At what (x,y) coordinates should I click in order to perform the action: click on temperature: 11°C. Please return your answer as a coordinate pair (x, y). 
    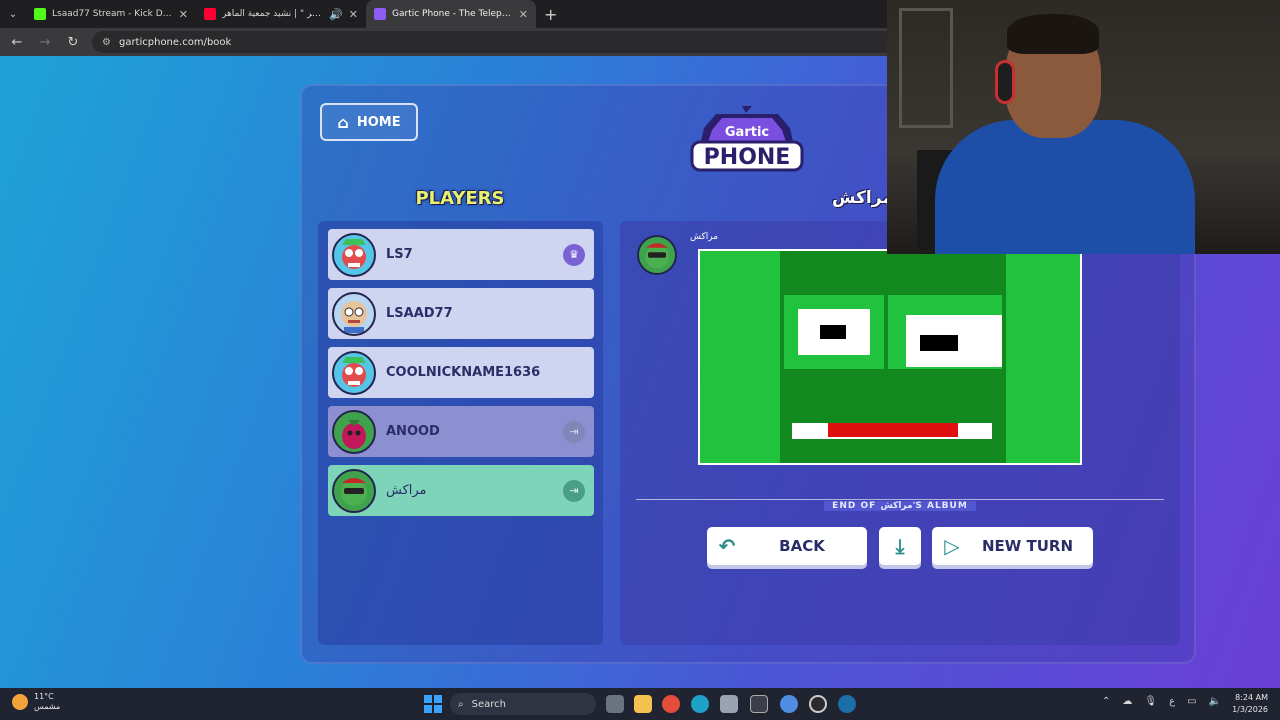
    Looking at the image, I should click on (44, 696).